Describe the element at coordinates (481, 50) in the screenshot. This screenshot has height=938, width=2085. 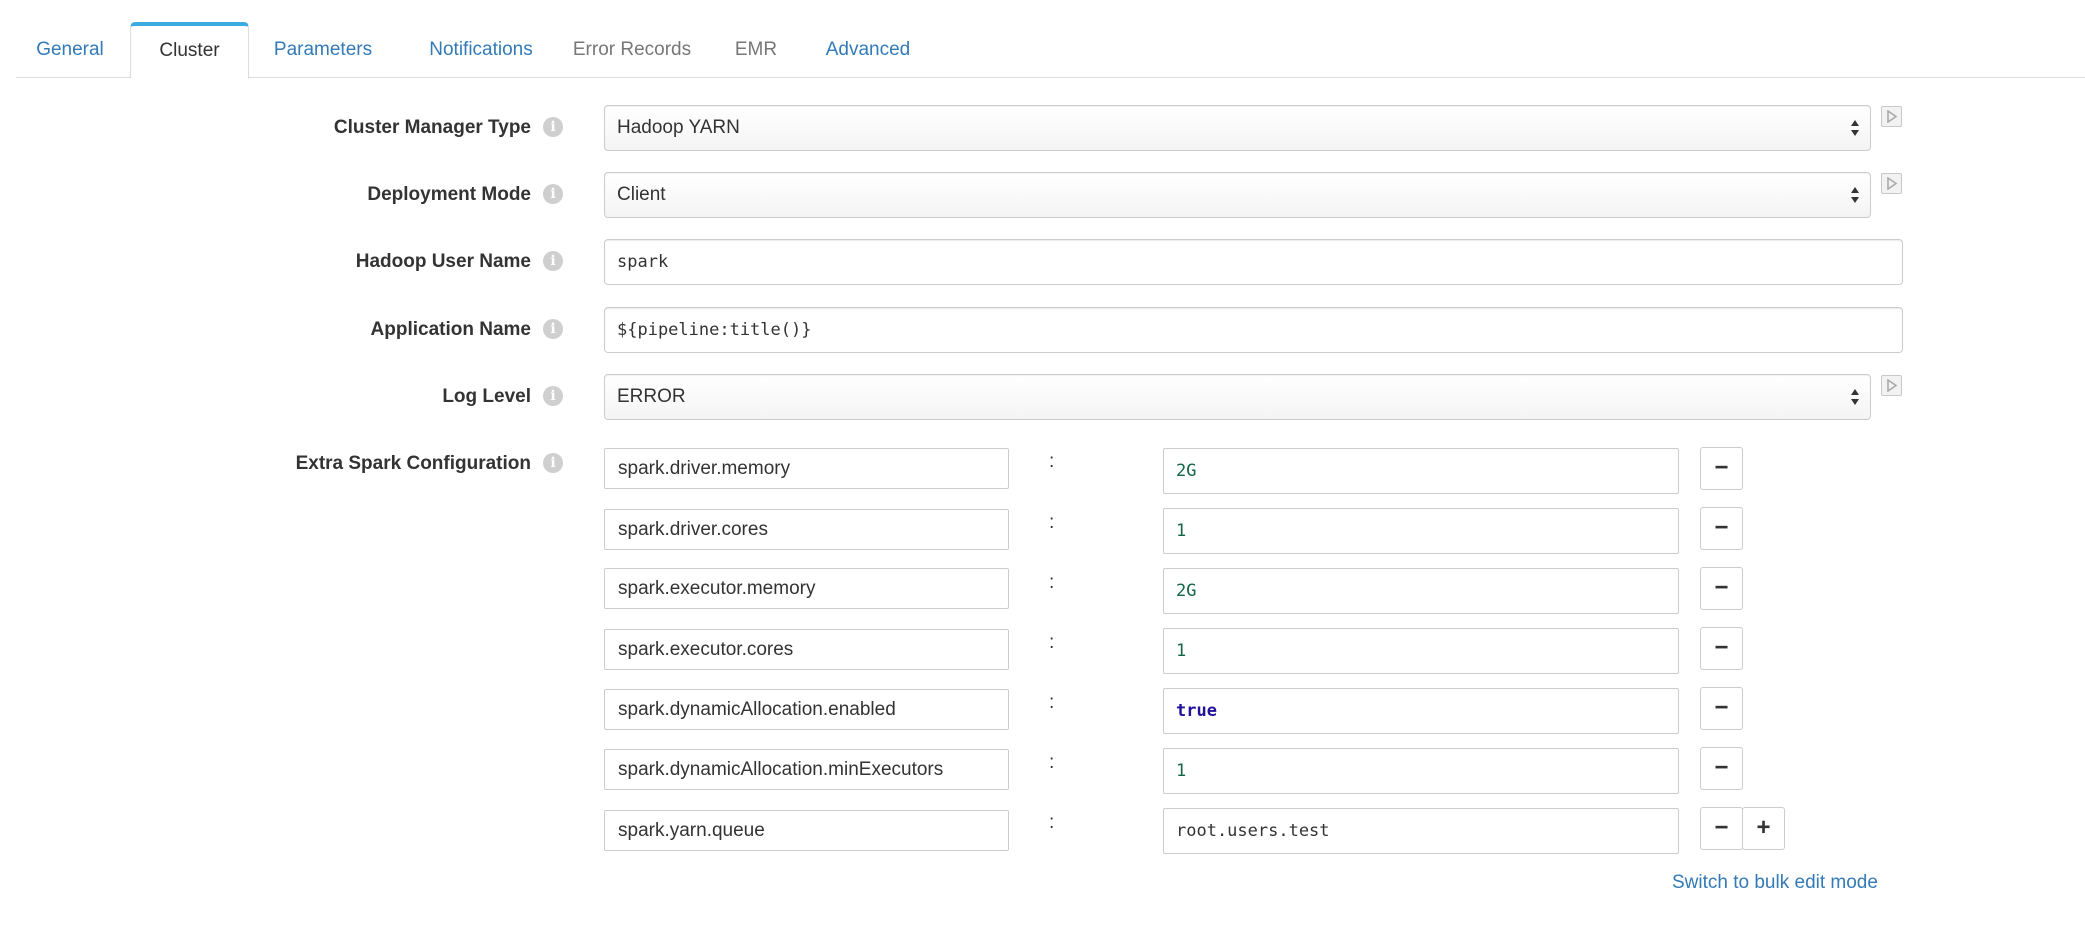
I see `tab-notifications: Notifications` at that location.